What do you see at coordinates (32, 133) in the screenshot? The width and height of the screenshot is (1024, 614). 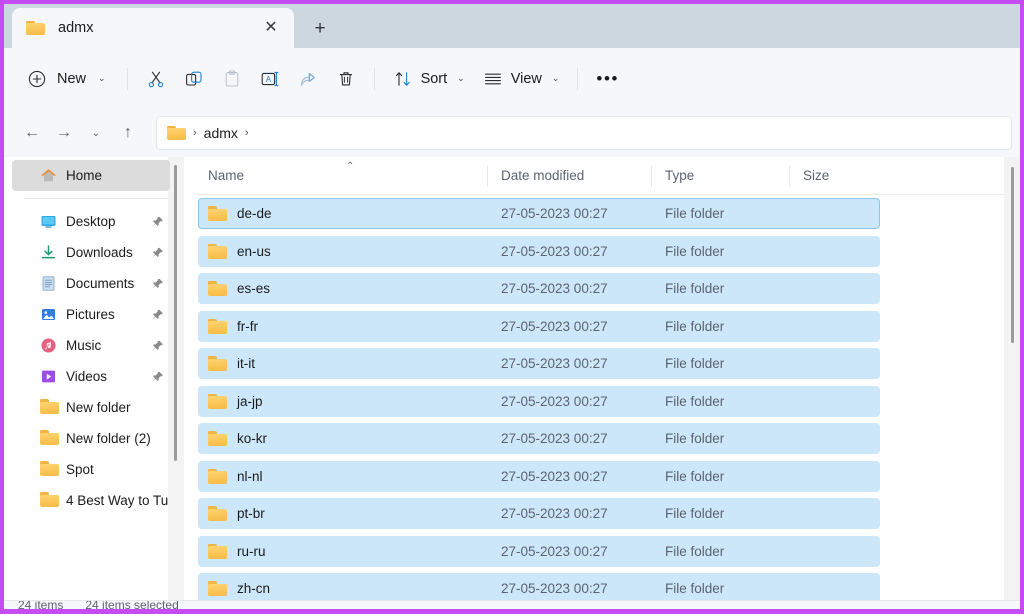 I see `back-button: ←` at bounding box center [32, 133].